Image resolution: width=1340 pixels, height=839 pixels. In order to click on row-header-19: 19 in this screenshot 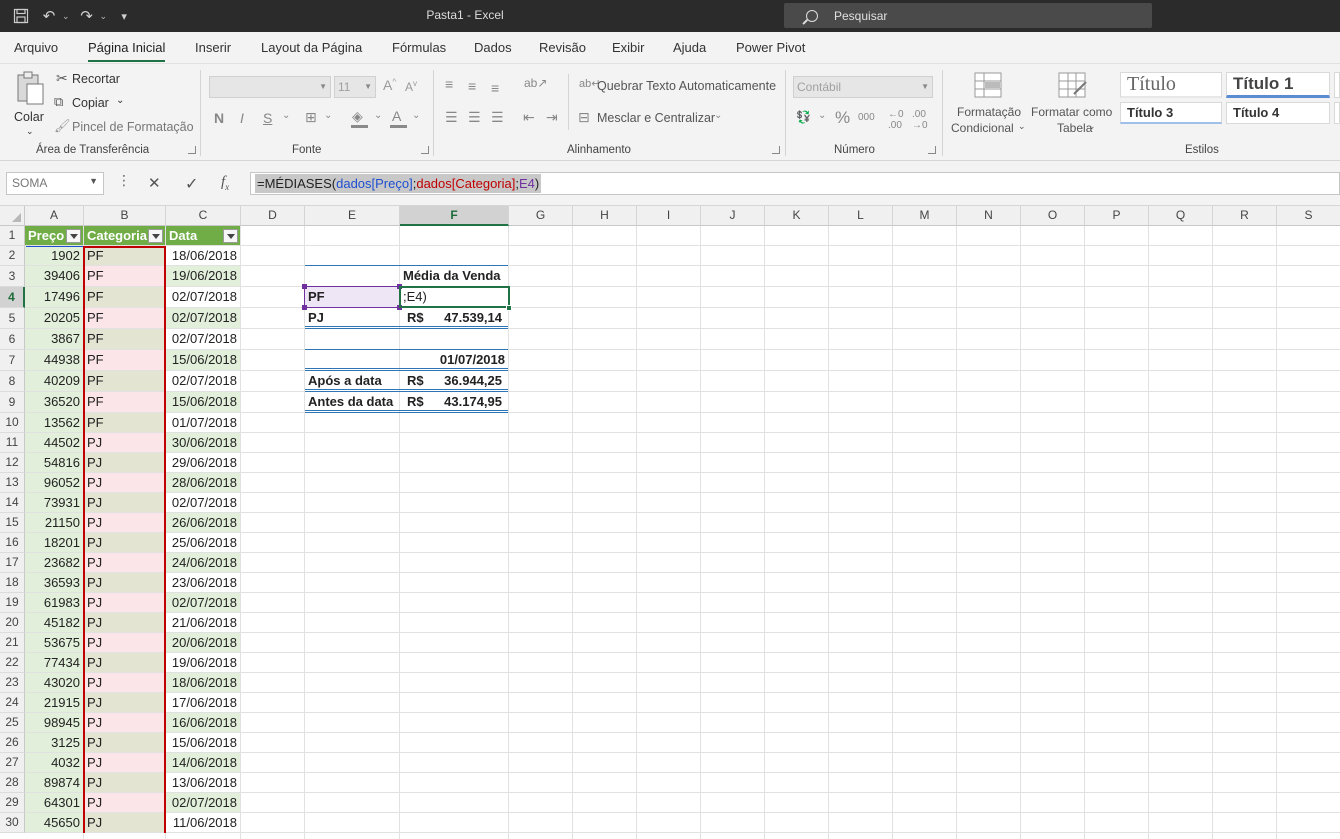, I will do `click(12, 603)`.